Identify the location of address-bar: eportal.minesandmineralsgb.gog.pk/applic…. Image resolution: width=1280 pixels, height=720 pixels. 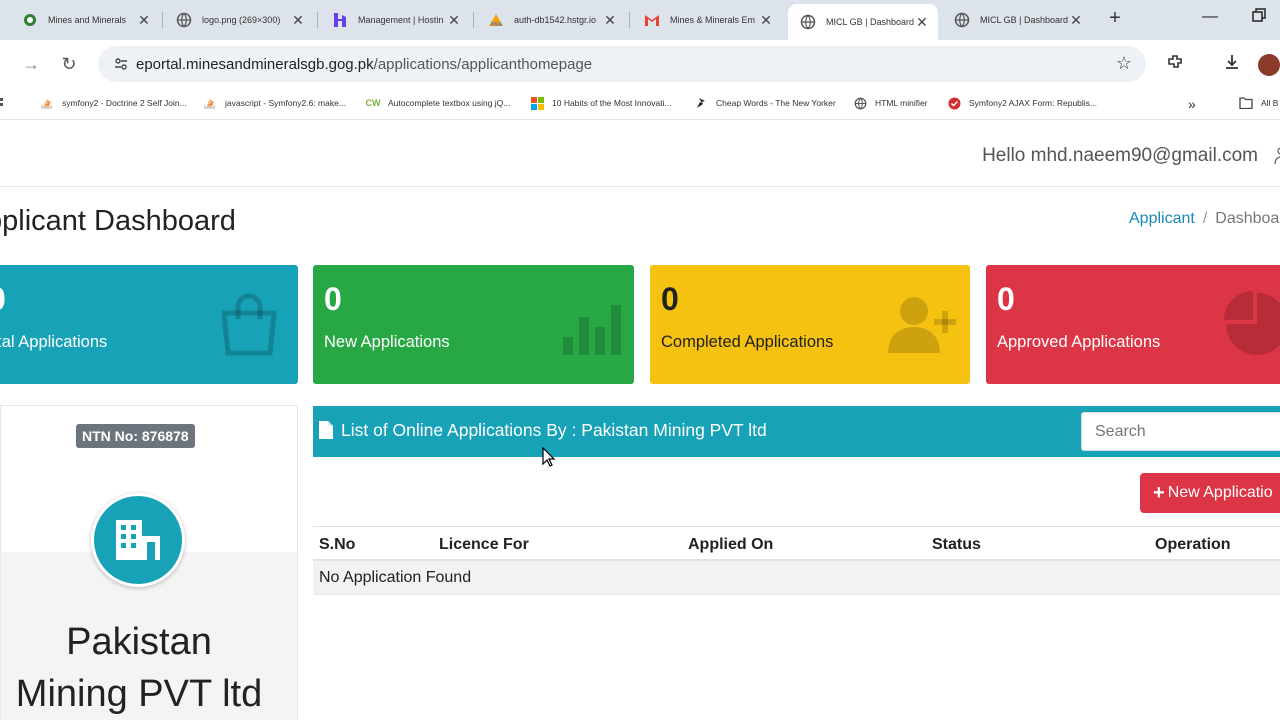
(622, 64).